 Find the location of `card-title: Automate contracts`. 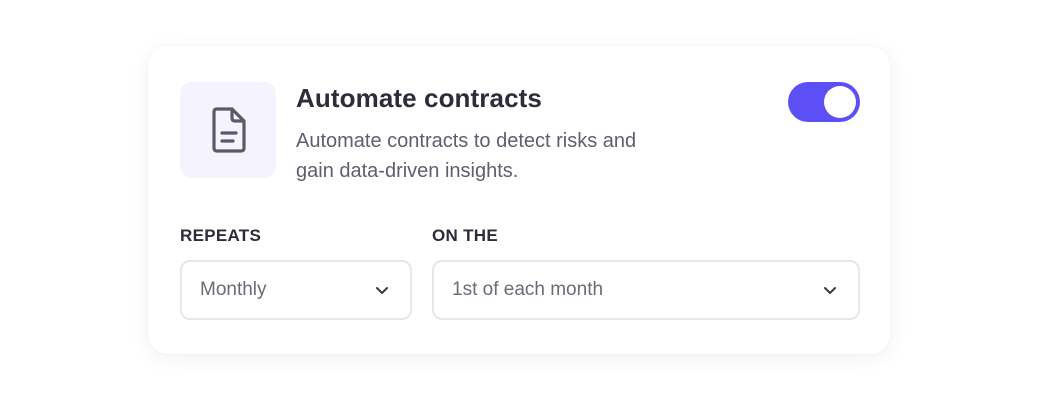

card-title: Automate contracts is located at coordinates (419, 98).